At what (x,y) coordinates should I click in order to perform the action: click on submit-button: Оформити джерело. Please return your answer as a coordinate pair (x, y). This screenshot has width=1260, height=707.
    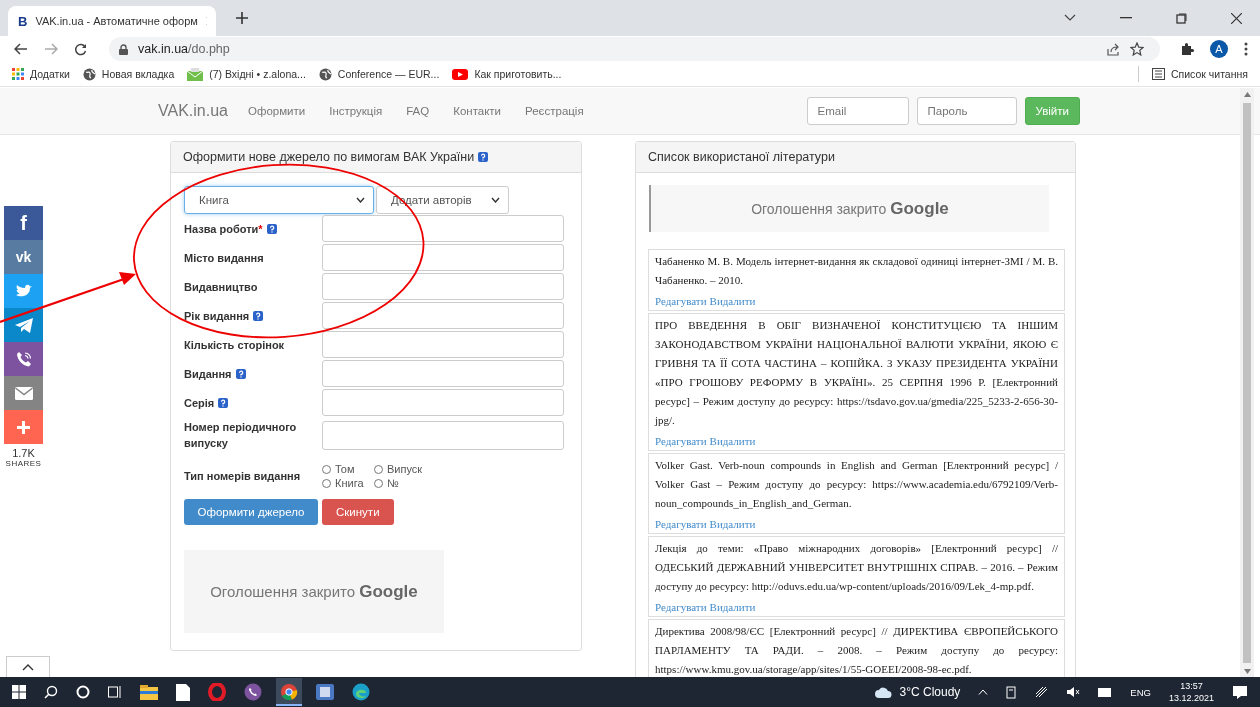
    Looking at the image, I should click on (251, 512).